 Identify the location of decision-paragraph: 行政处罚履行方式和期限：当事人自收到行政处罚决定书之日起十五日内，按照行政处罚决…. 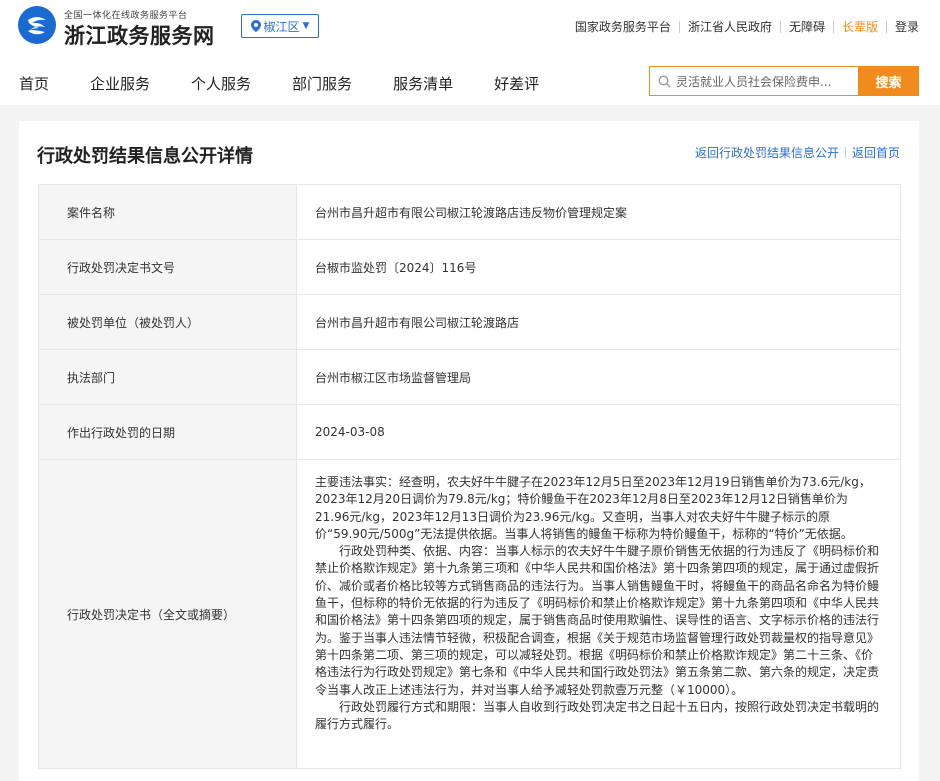
(597, 715).